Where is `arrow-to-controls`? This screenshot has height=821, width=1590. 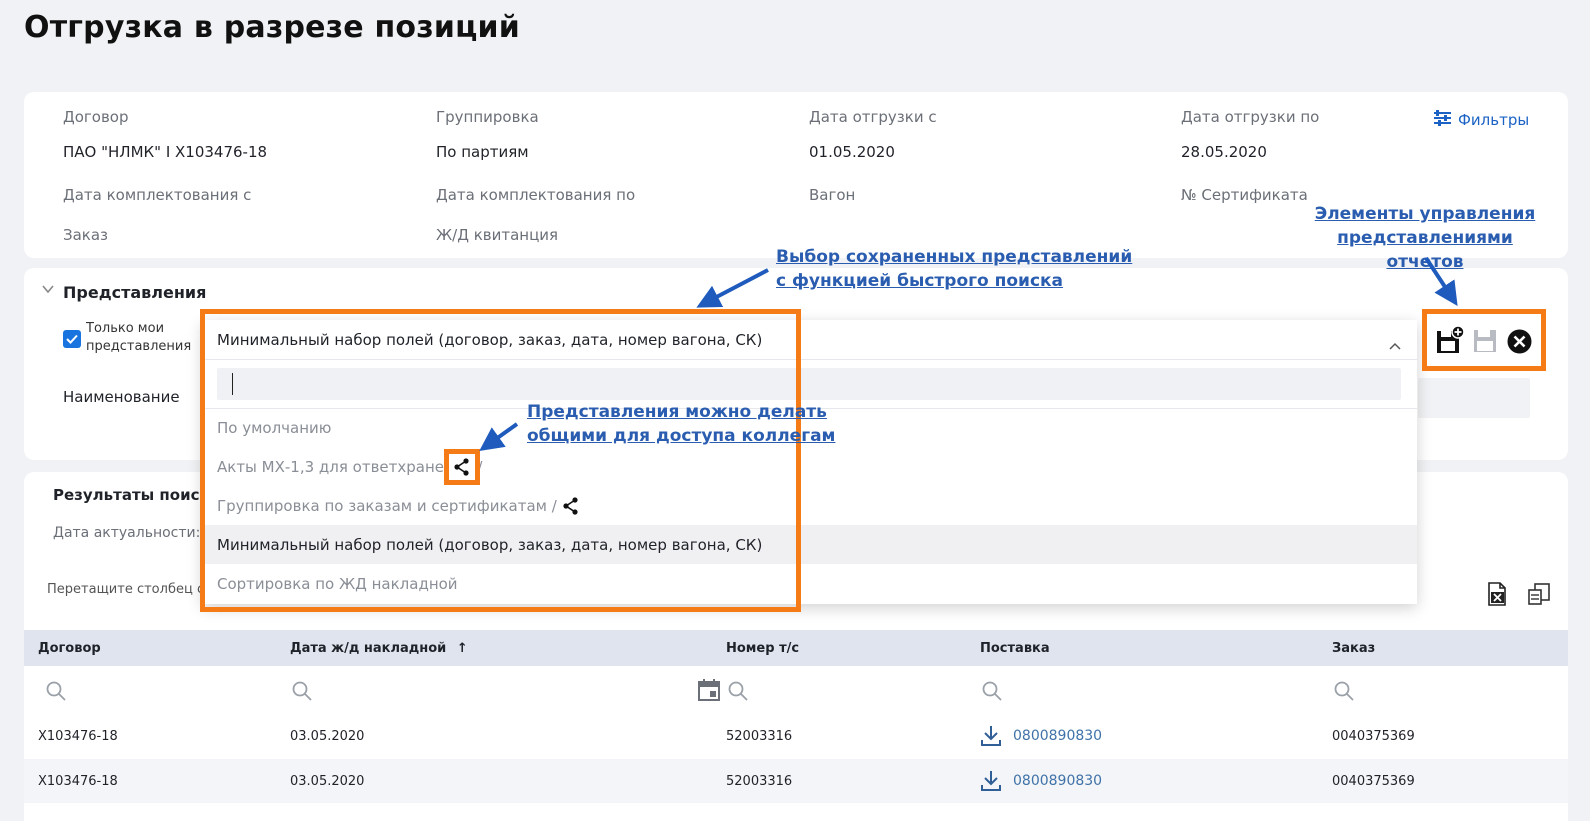
arrow-to-controls is located at coordinates (1441, 281).